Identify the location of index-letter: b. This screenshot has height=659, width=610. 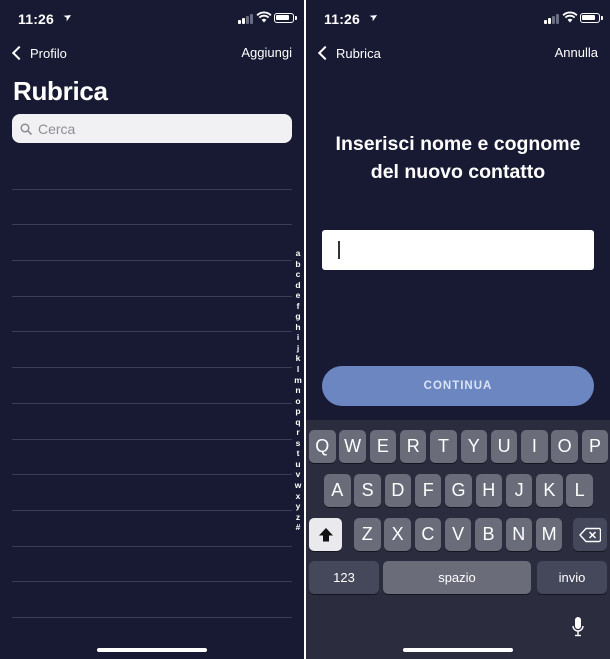
(297, 264).